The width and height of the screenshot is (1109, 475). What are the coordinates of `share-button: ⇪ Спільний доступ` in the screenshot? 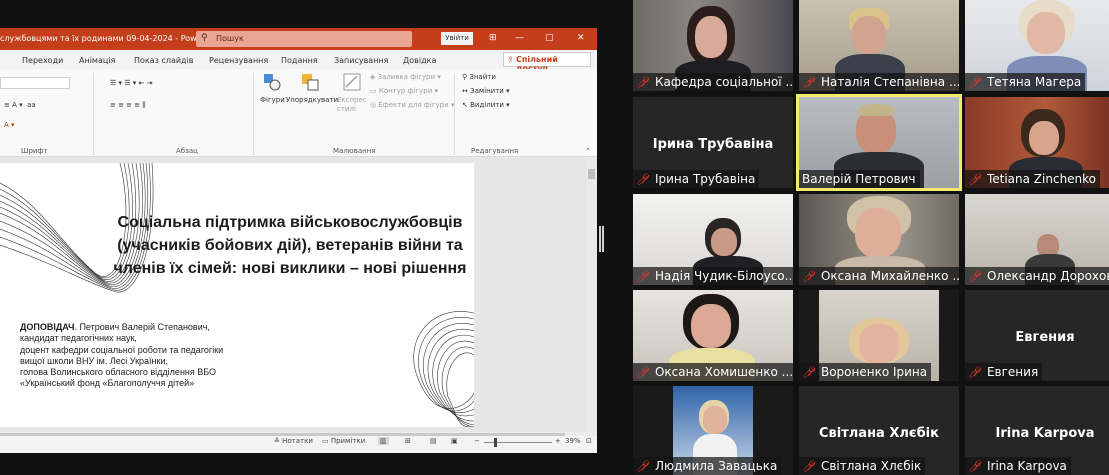 It's located at (547, 62).